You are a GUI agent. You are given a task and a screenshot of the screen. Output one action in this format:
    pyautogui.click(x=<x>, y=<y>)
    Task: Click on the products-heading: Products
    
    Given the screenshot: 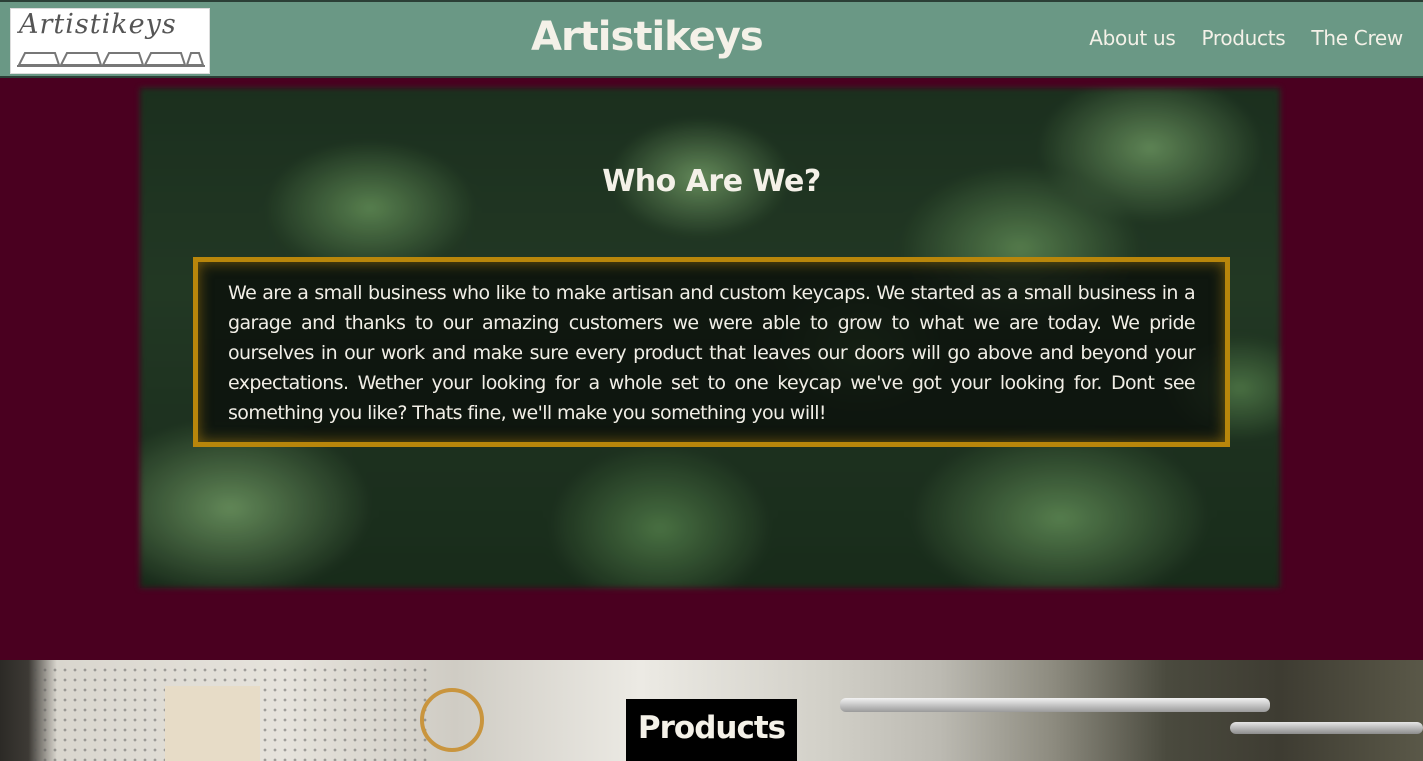 What is the action you would take?
    pyautogui.click(x=711, y=728)
    